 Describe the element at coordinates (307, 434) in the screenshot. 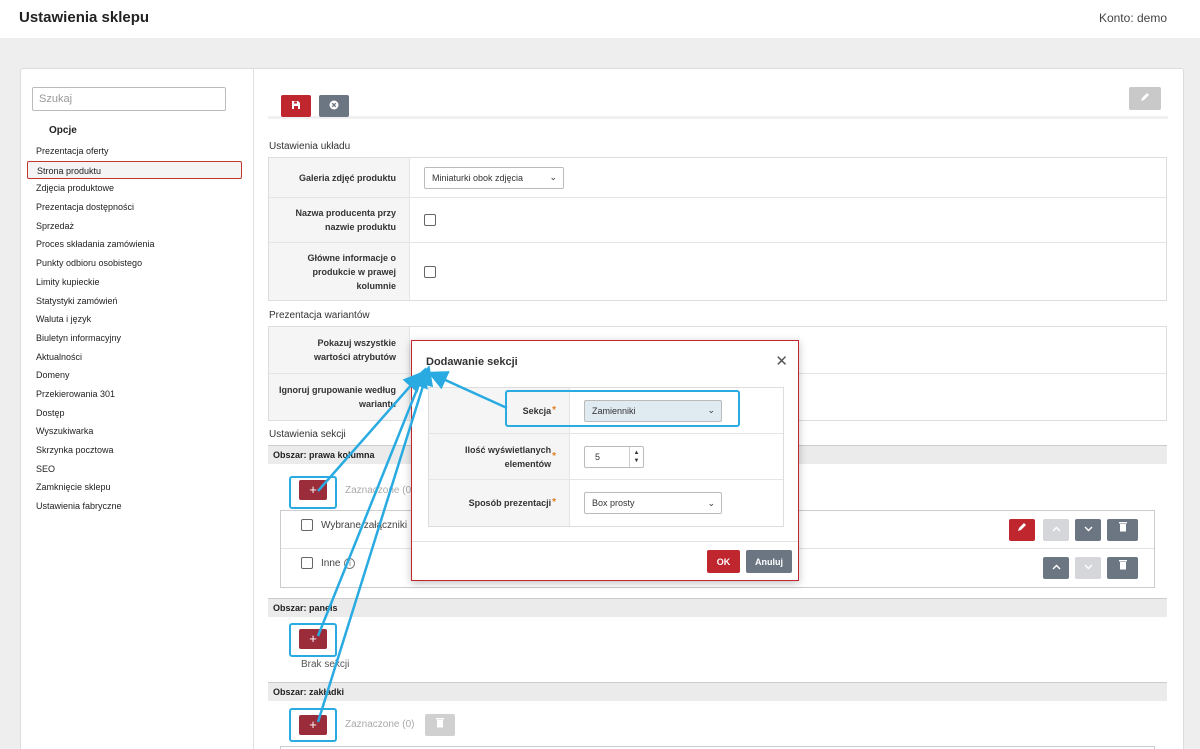

I see `sections-title: Ustawienia sekcji` at that location.